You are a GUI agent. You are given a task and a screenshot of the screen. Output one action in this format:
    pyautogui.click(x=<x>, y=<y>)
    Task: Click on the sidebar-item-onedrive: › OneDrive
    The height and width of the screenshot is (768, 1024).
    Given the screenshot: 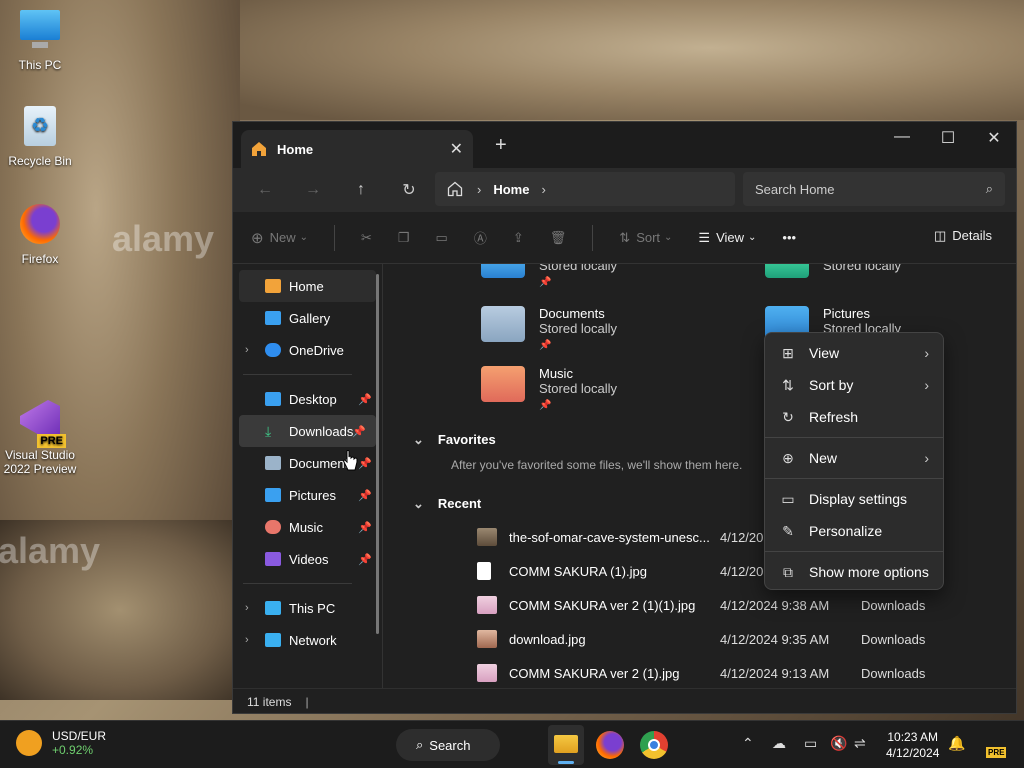 What is the action you would take?
    pyautogui.click(x=307, y=350)
    